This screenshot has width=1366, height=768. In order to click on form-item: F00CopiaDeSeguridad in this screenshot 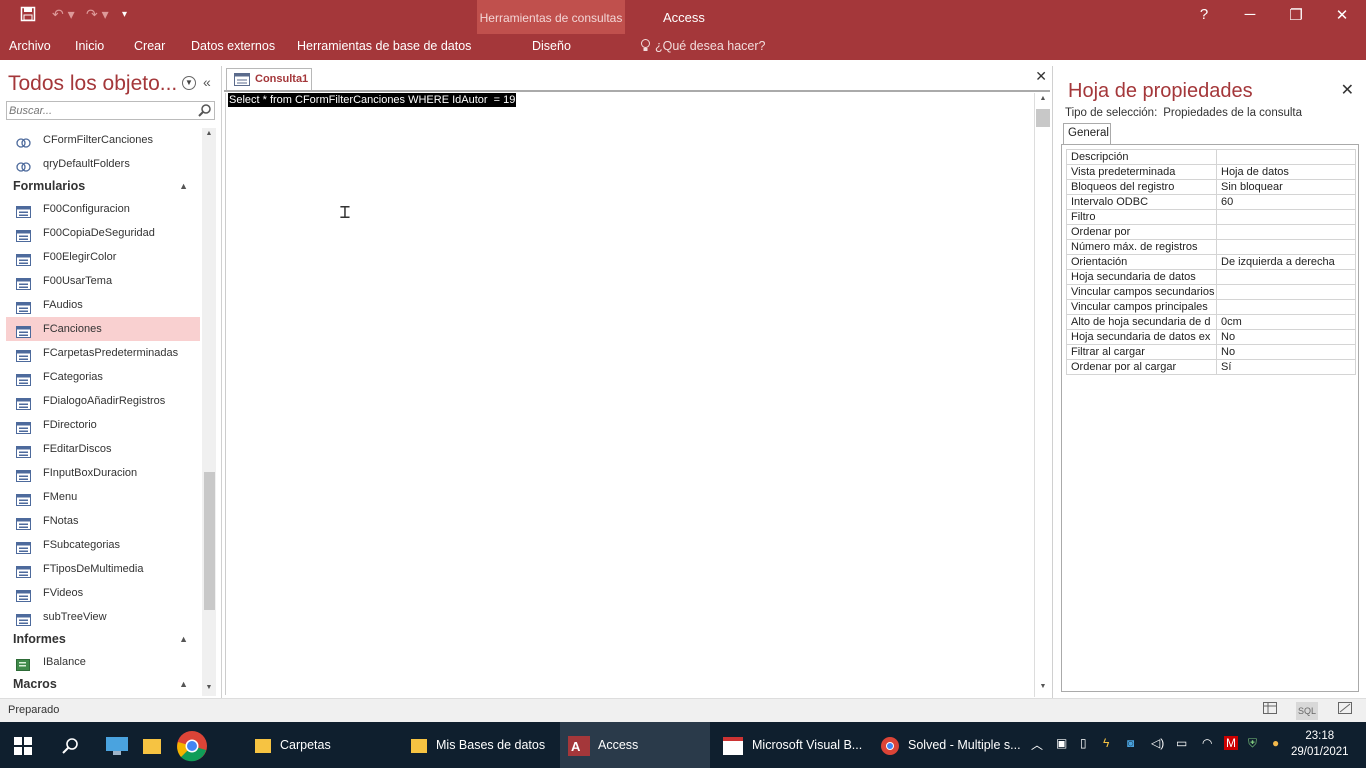, I will do `click(103, 233)`.